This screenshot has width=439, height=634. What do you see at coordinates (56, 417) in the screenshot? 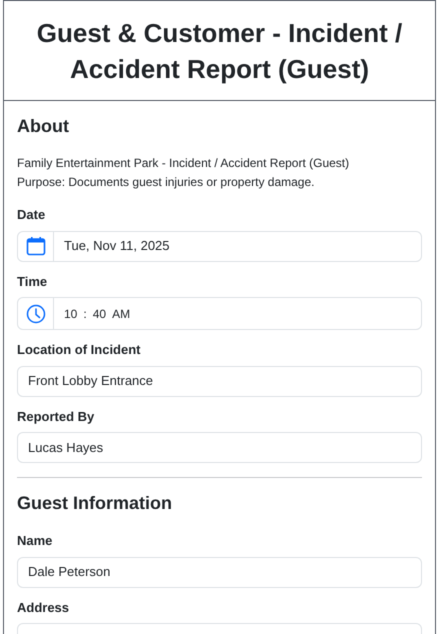
I see `field-label: Reported By` at bounding box center [56, 417].